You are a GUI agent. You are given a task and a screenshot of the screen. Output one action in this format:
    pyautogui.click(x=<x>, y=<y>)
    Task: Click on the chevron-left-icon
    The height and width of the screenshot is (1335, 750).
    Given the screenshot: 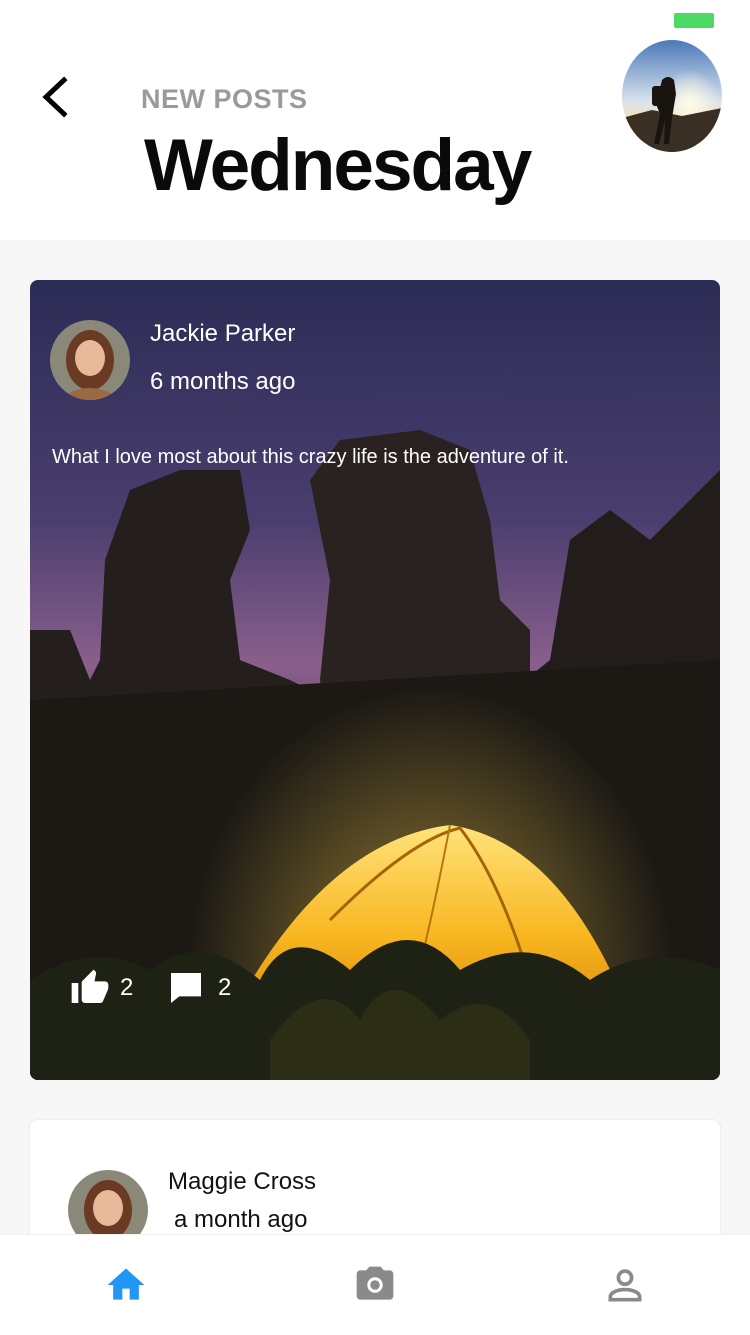 What is the action you would take?
    pyautogui.click(x=55, y=97)
    